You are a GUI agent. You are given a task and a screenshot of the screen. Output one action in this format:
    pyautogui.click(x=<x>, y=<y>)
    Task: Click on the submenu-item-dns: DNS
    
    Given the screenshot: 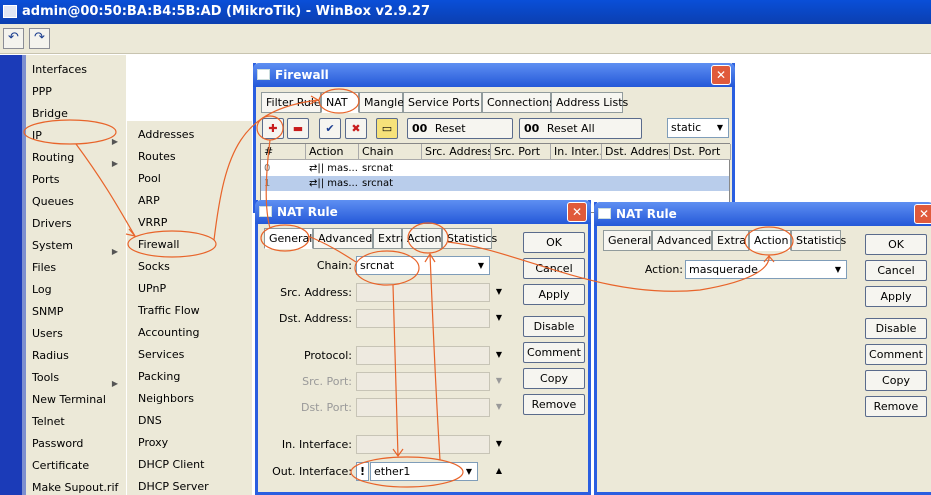 What is the action you would take?
    pyautogui.click(x=189, y=421)
    